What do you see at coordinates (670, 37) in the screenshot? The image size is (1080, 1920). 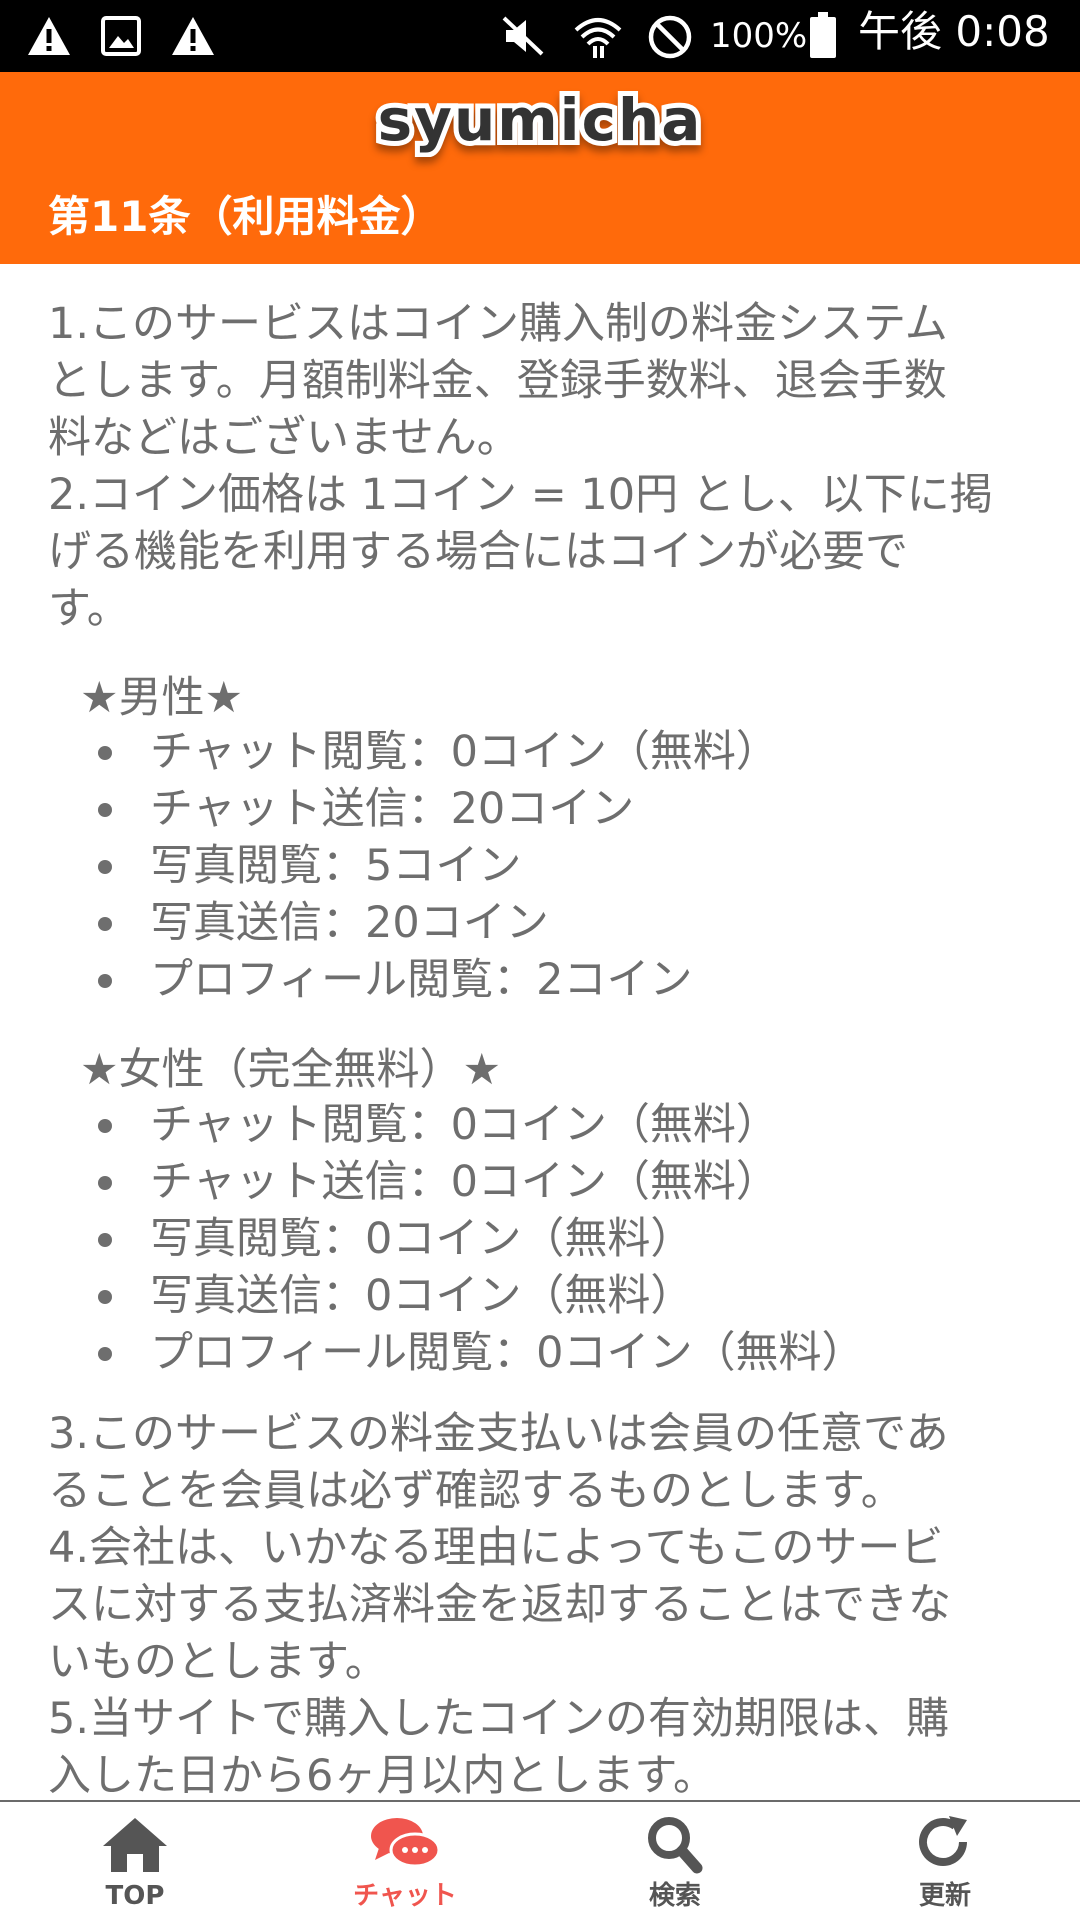 I see `do-not-disturb-icon` at bounding box center [670, 37].